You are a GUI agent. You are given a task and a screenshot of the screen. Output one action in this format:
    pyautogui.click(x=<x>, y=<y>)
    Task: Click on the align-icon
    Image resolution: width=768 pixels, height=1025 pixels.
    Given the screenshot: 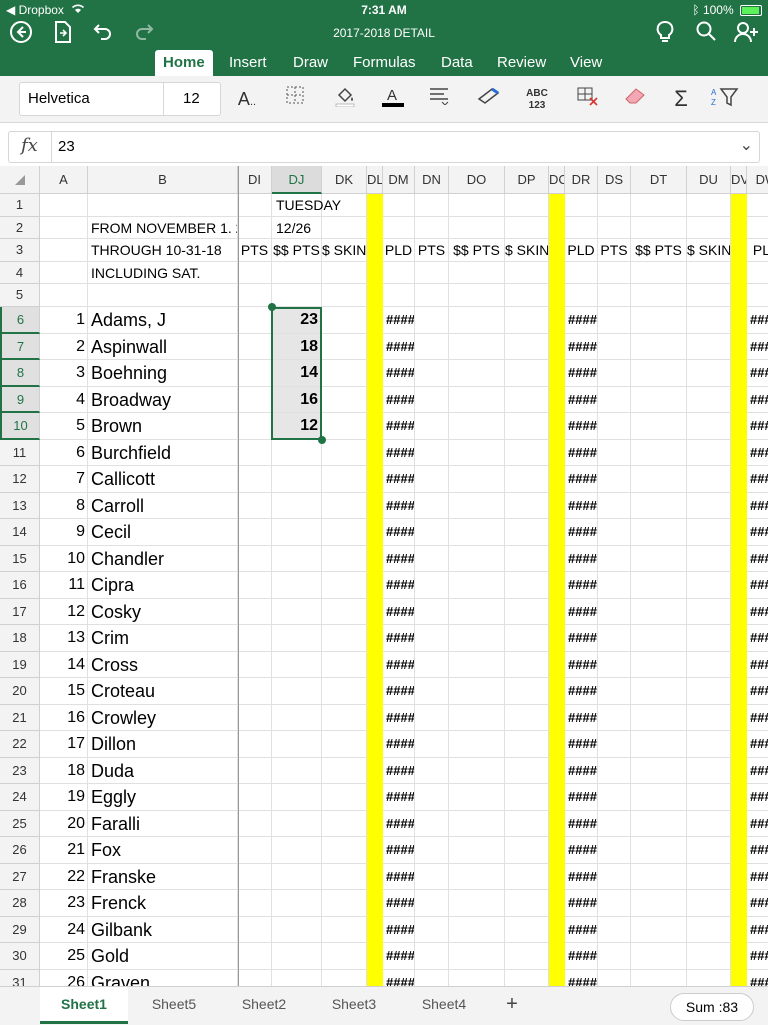 What is the action you would take?
    pyautogui.click(x=439, y=99)
    